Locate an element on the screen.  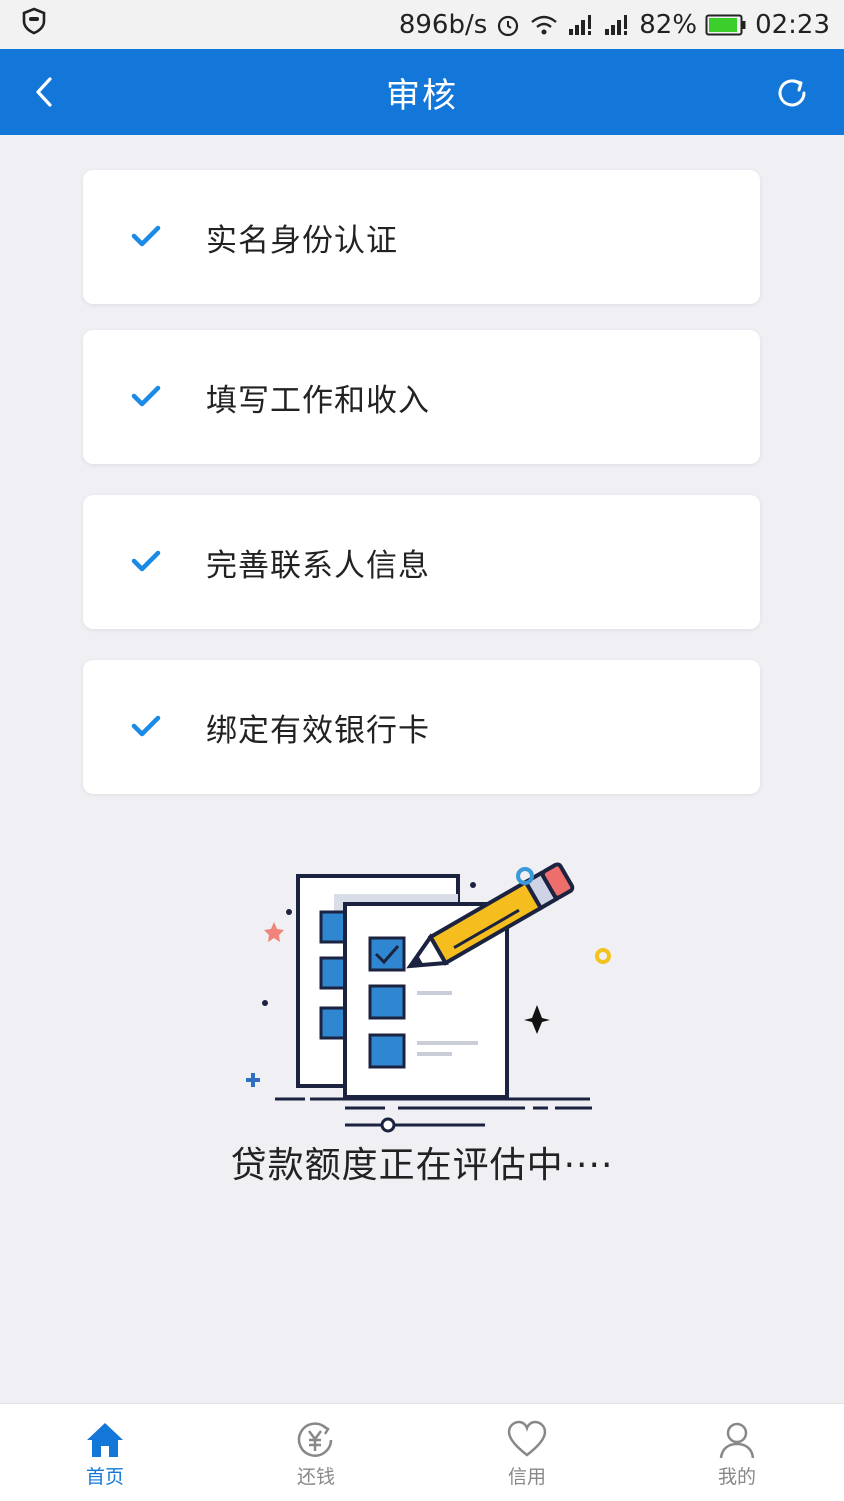
step-label: 完善联系人信息 is located at coordinates (318, 565).